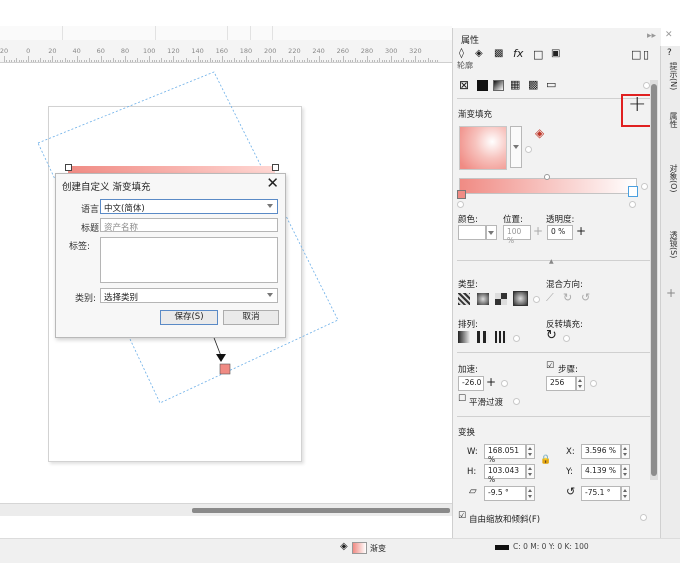 The width and height of the screenshot is (680, 563). What do you see at coordinates (555, 53) in the screenshot?
I see `image-icon: ▣` at bounding box center [555, 53].